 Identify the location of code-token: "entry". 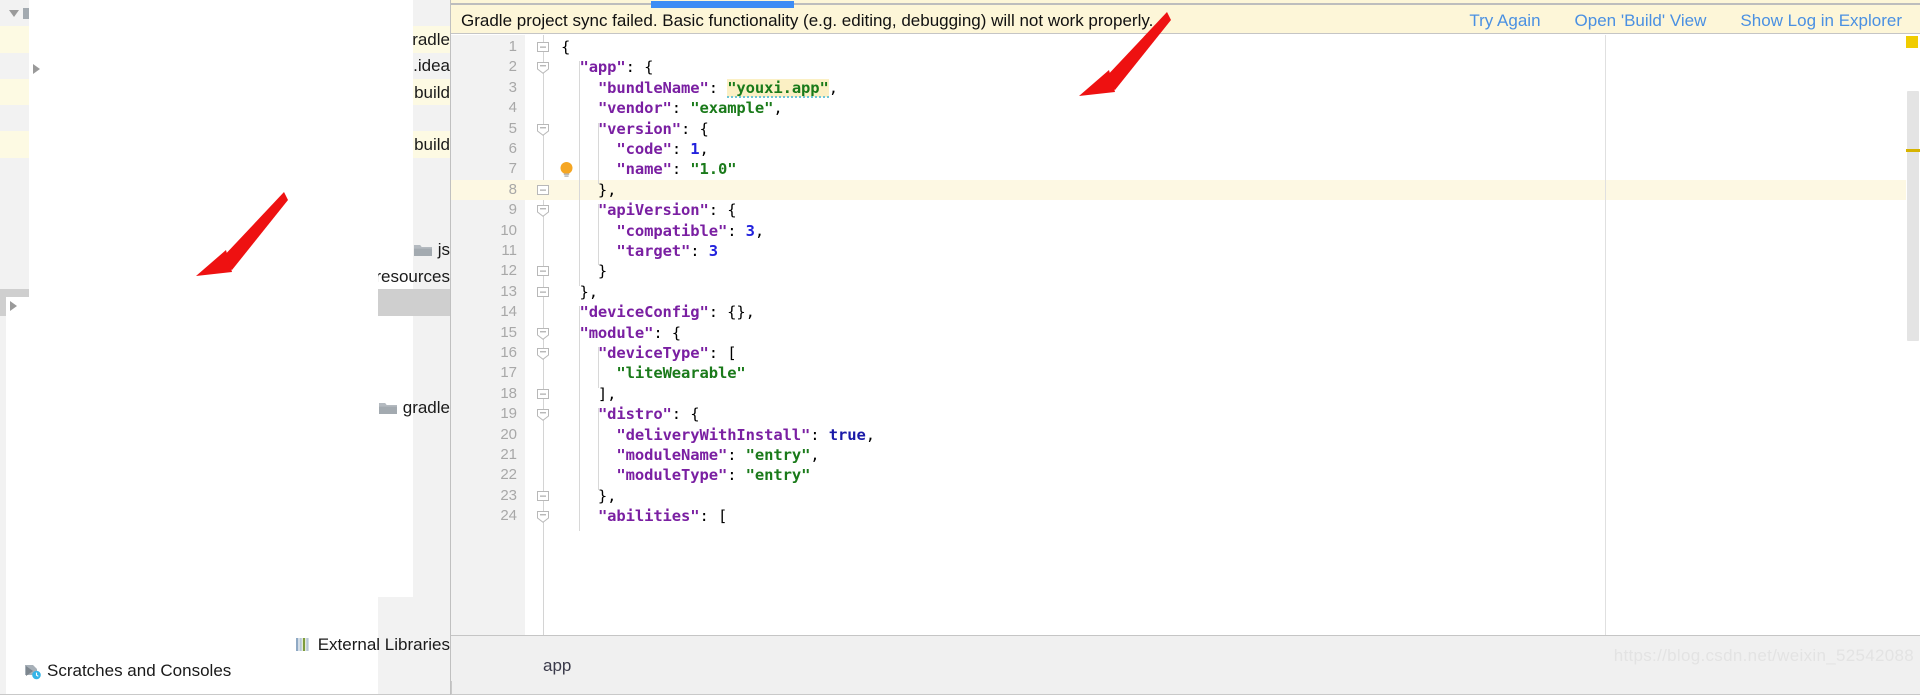
(778, 455).